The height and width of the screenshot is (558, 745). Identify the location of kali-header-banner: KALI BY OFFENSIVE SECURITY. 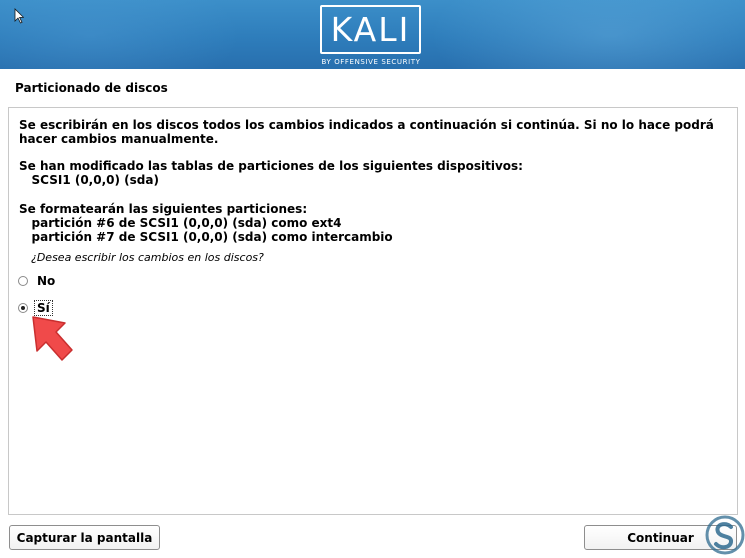
(372, 34).